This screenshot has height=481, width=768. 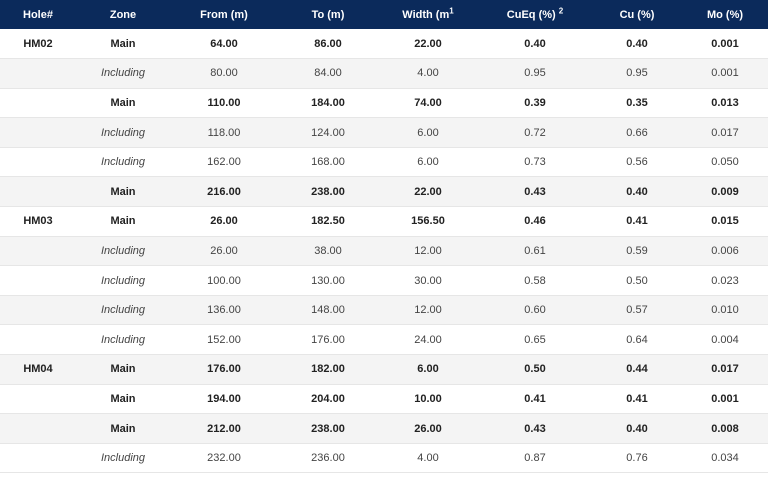 I want to click on cell-from: 212.00, so click(x=224, y=428).